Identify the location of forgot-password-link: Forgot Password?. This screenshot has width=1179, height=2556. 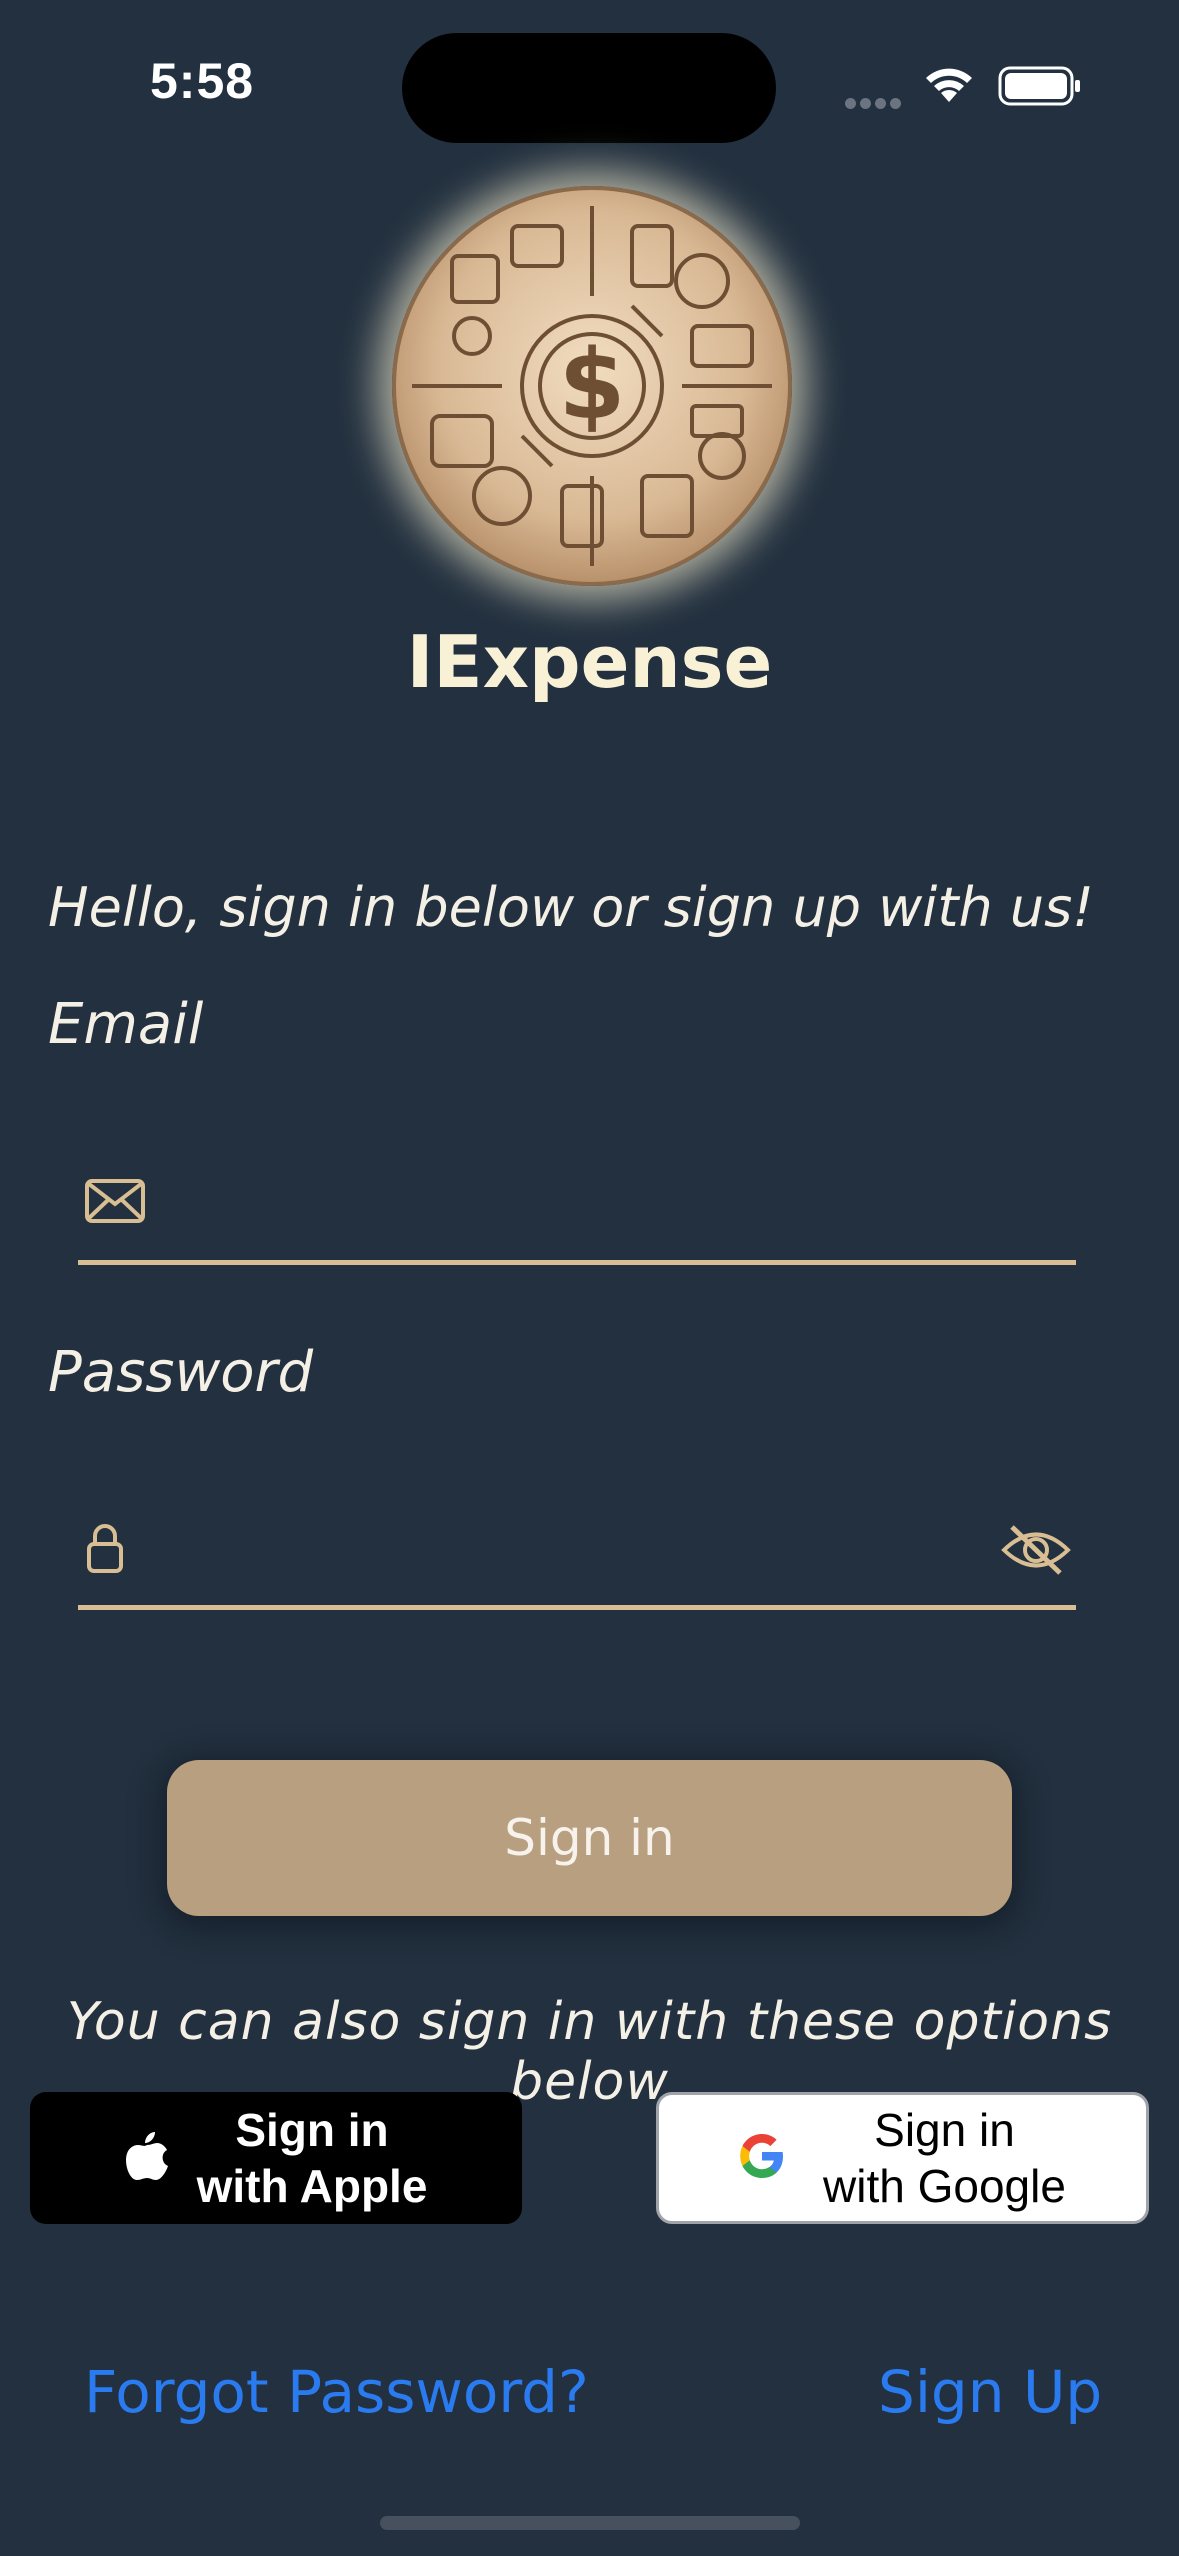
(336, 2392).